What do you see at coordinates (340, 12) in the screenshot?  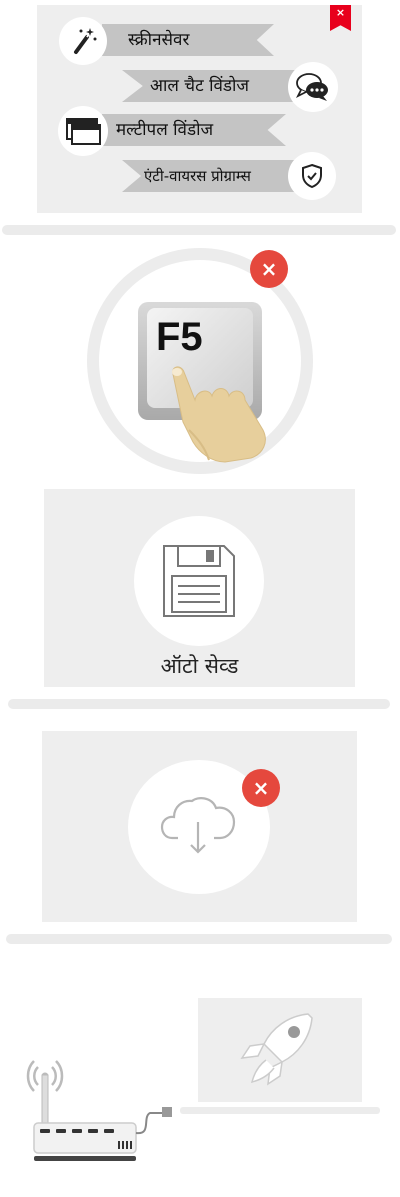 I see `close-icon: ×` at bounding box center [340, 12].